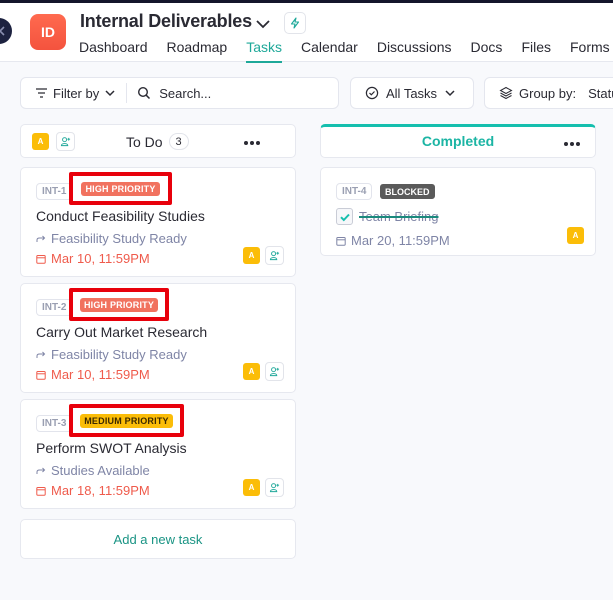 Image resolution: width=613 pixels, height=600 pixels. What do you see at coordinates (572, 142) in the screenshot?
I see `completed-column-more-button` at bounding box center [572, 142].